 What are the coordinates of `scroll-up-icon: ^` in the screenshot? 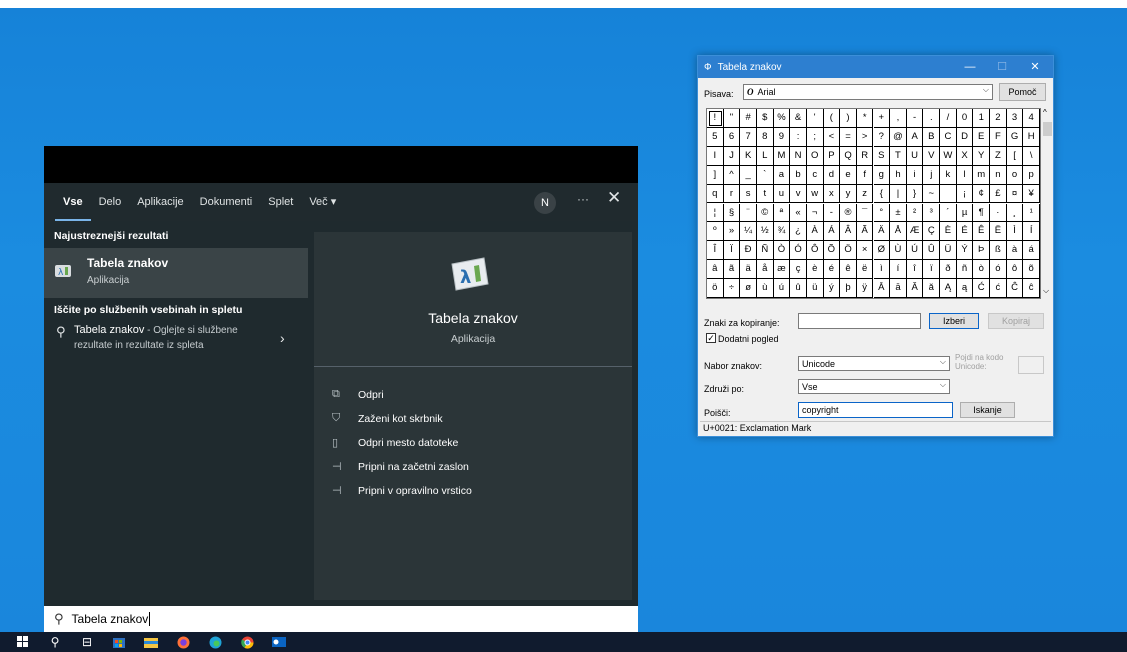 It's located at (1045, 112).